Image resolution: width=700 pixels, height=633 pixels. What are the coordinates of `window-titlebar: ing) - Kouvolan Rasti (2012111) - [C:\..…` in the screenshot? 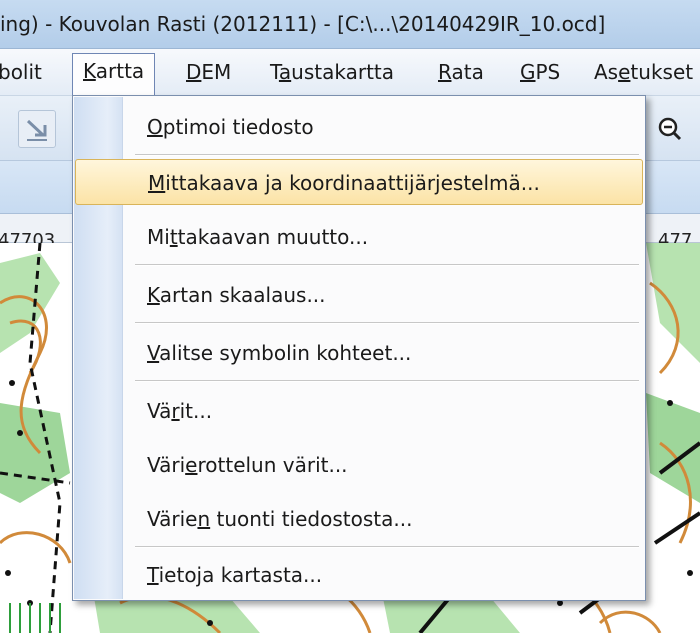 It's located at (350, 24).